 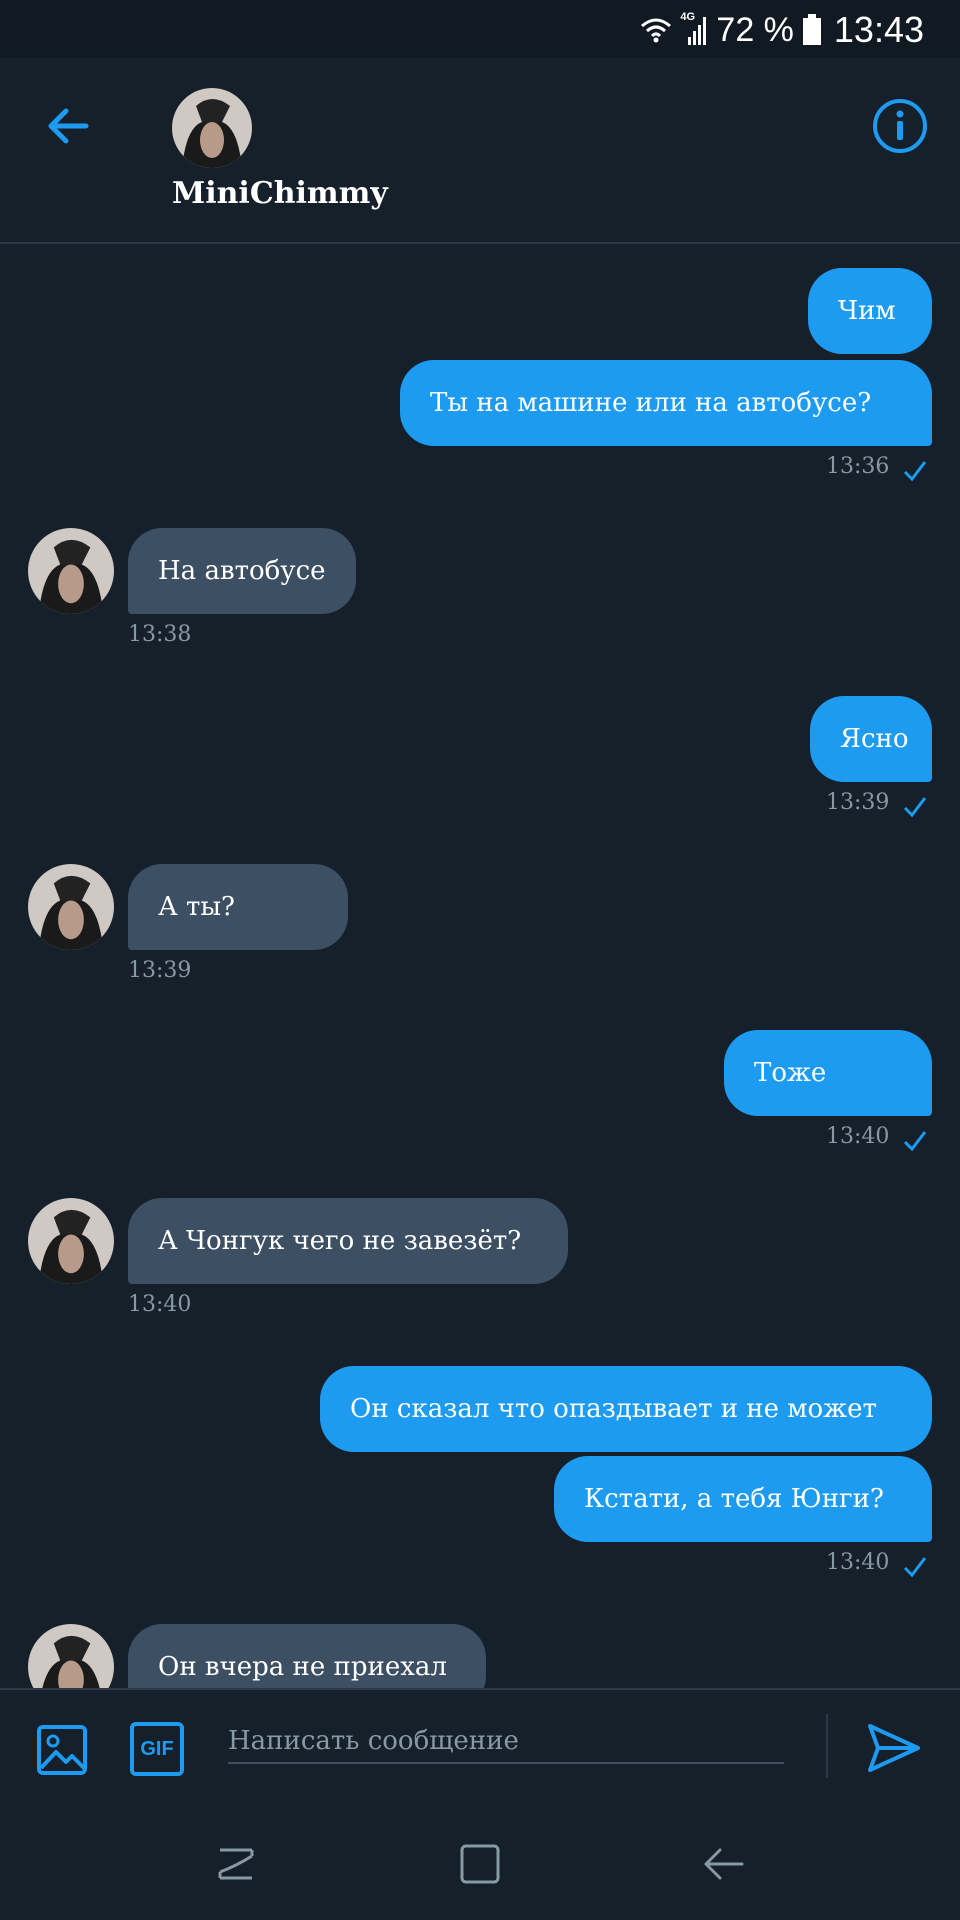 I want to click on composer-divider, so click(x=827, y=1746).